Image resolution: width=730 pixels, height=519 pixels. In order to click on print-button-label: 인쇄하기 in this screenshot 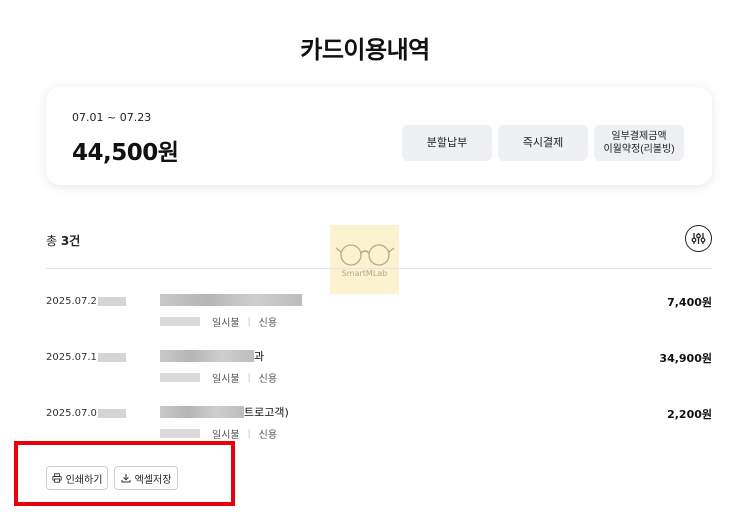, I will do `click(84, 480)`.